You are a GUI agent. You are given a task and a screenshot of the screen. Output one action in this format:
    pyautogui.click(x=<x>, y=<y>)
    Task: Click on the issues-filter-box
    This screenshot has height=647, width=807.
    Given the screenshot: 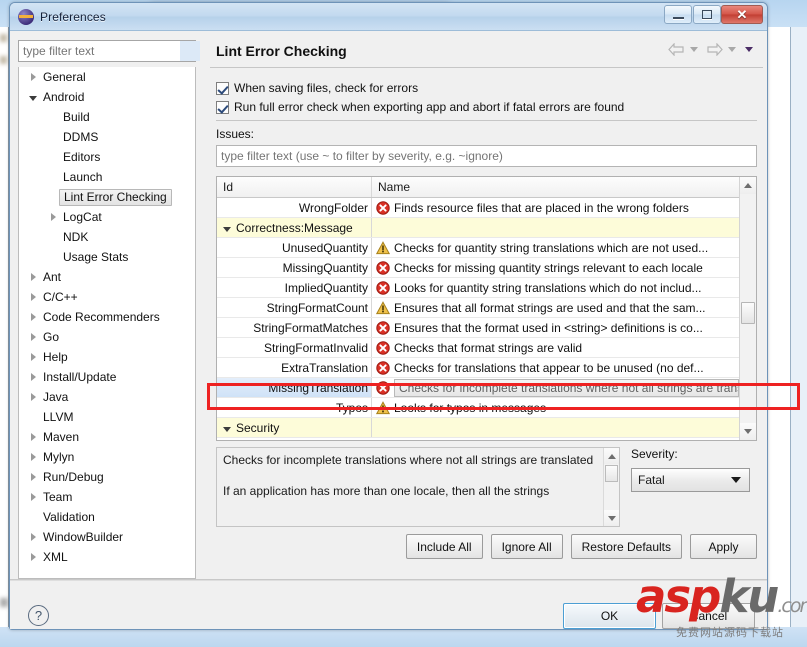 What is the action you would take?
    pyautogui.click(x=486, y=156)
    